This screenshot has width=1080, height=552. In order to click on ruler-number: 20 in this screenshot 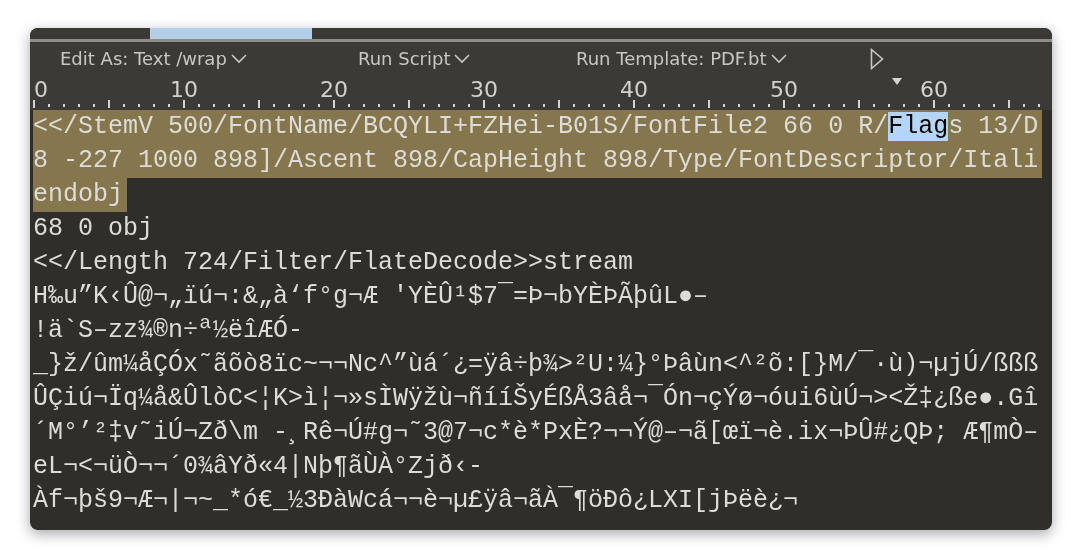, I will do `click(334, 90)`.